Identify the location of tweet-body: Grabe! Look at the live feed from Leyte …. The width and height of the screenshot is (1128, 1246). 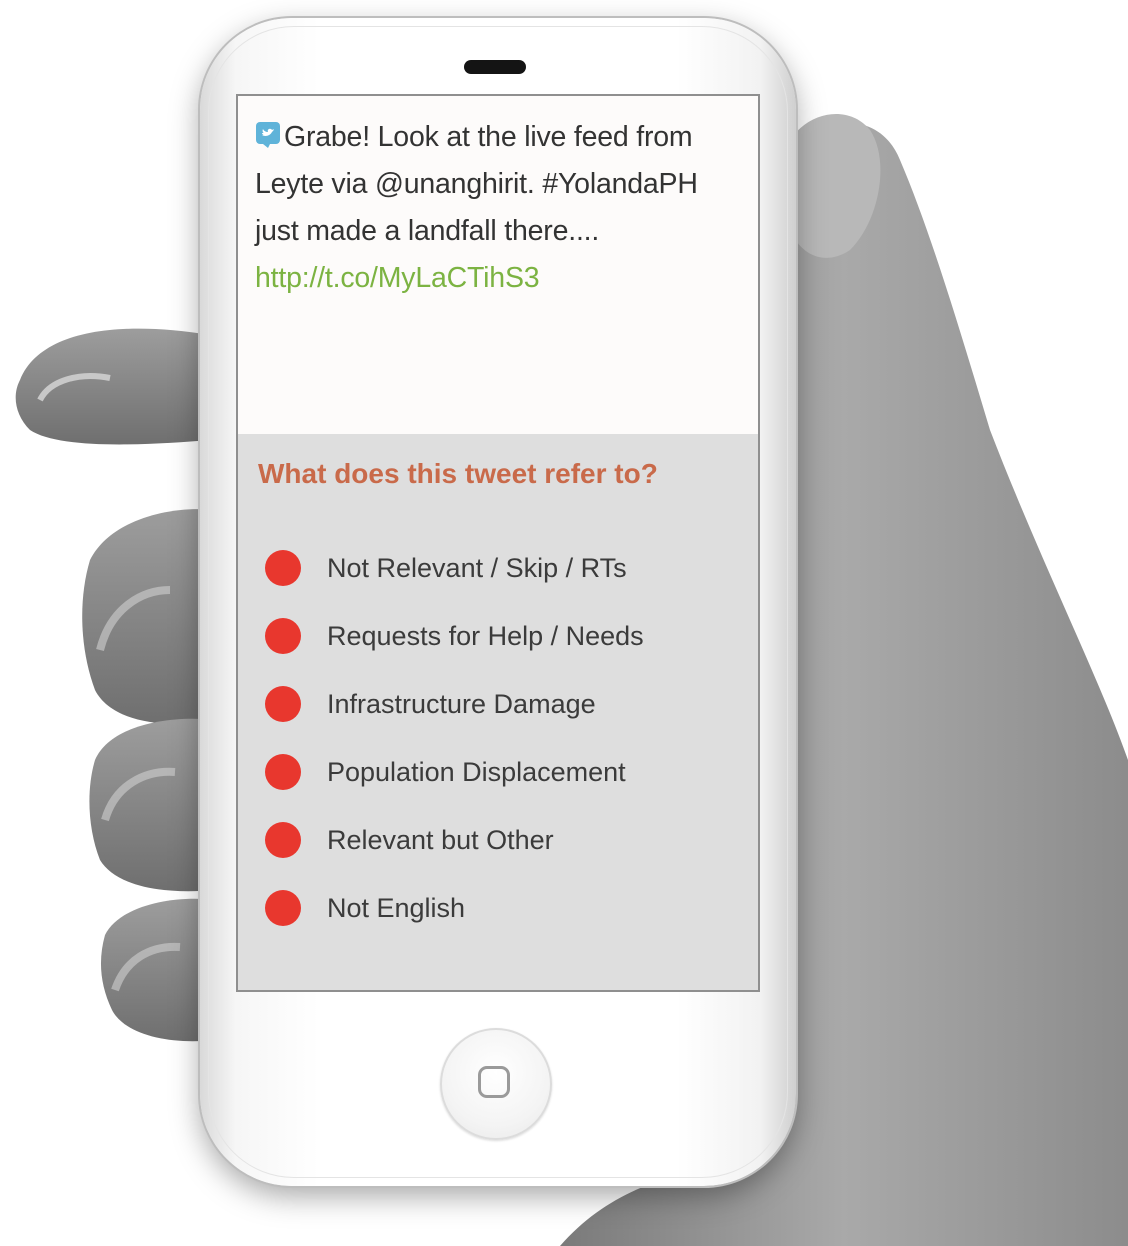
(476, 184).